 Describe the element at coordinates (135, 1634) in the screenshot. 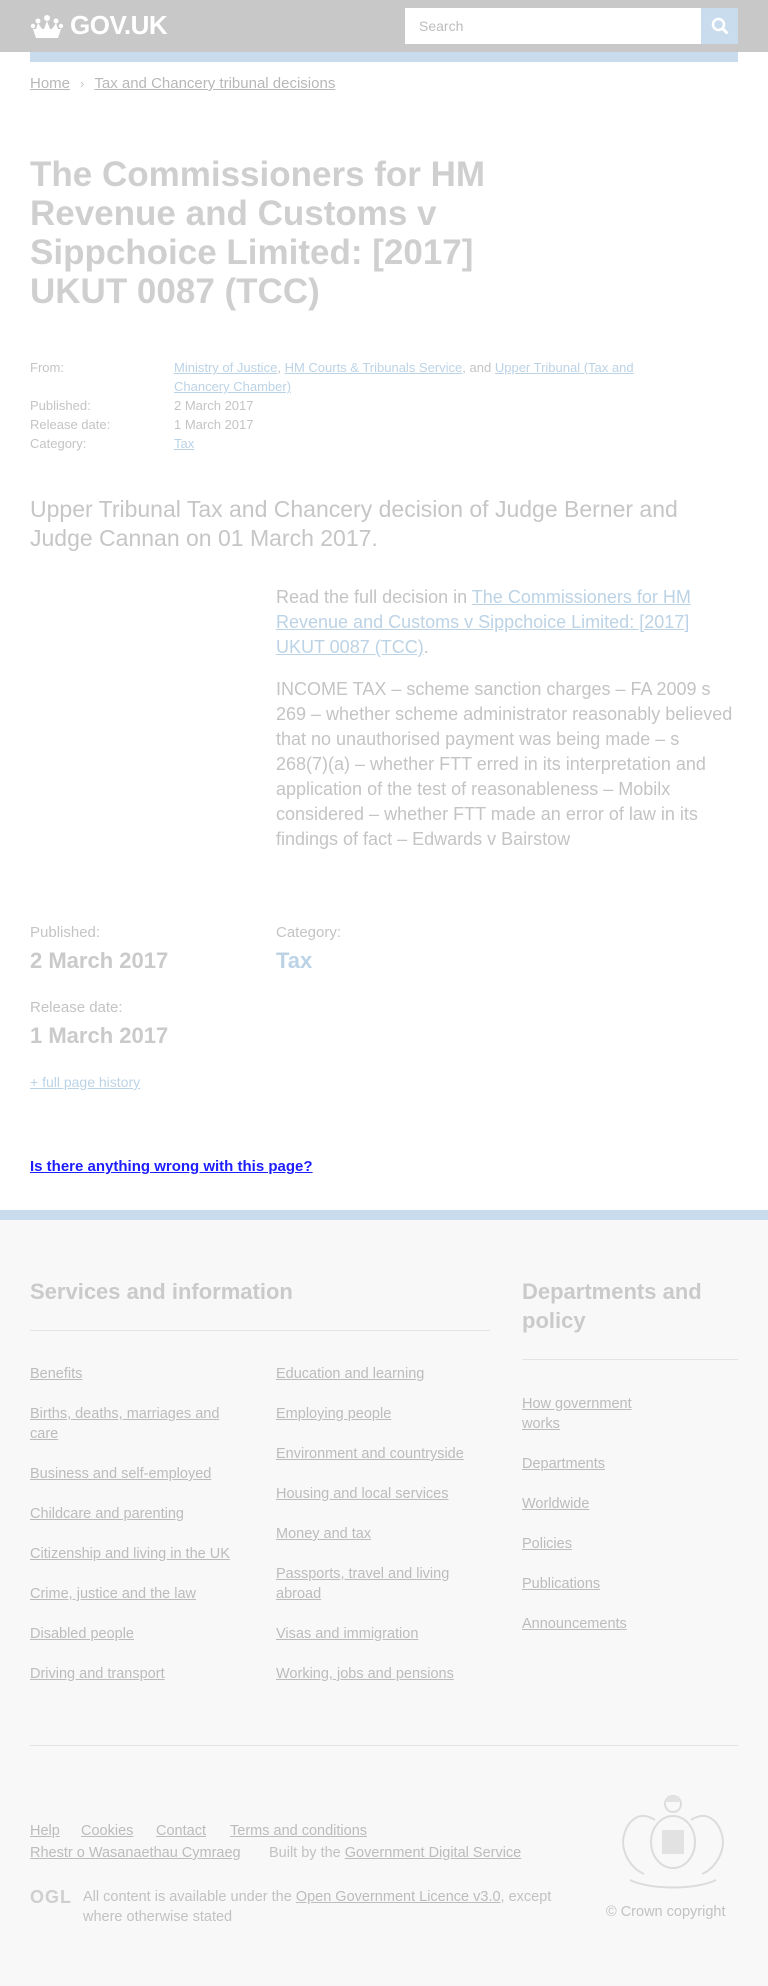

I see `footer-link-disabled: Disabled people` at that location.